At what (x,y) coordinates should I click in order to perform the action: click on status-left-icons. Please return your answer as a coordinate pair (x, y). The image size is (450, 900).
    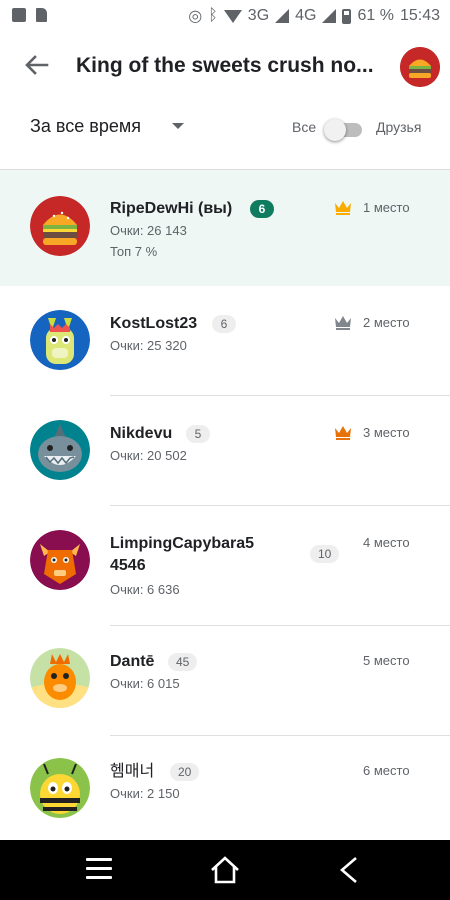
    Looking at the image, I should click on (29, 15).